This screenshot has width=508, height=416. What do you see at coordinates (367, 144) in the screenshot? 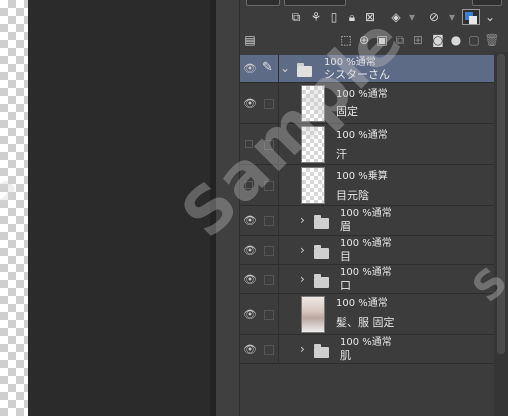
I see `layer-row-ase: 100 %通常 汗` at bounding box center [367, 144].